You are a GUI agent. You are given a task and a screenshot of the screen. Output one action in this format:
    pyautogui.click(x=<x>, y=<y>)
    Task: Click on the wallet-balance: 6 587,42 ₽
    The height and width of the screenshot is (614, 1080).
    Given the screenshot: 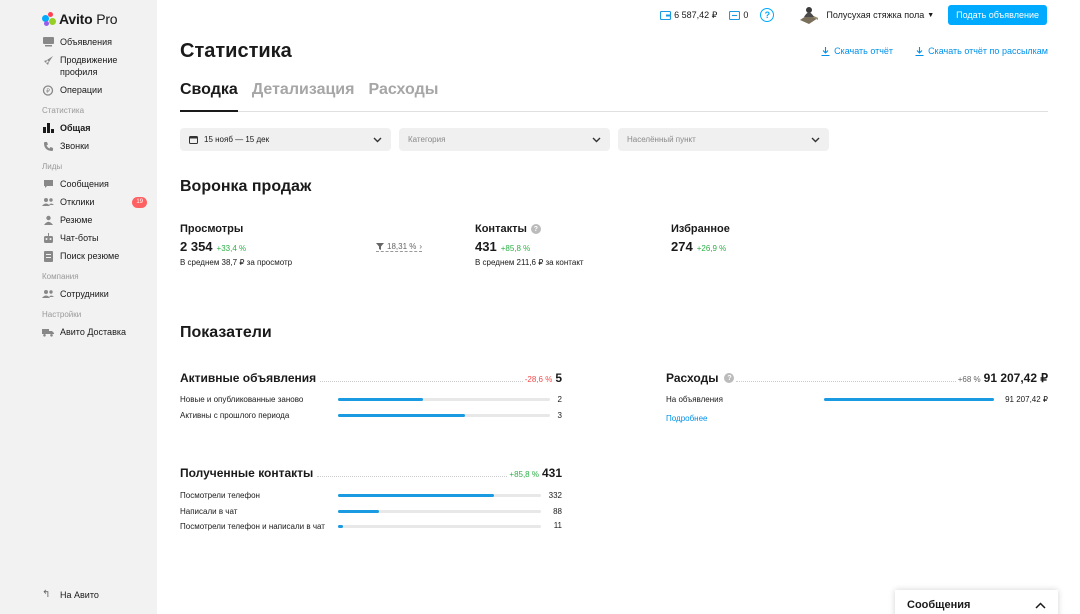 What is the action you would take?
    pyautogui.click(x=688, y=15)
    